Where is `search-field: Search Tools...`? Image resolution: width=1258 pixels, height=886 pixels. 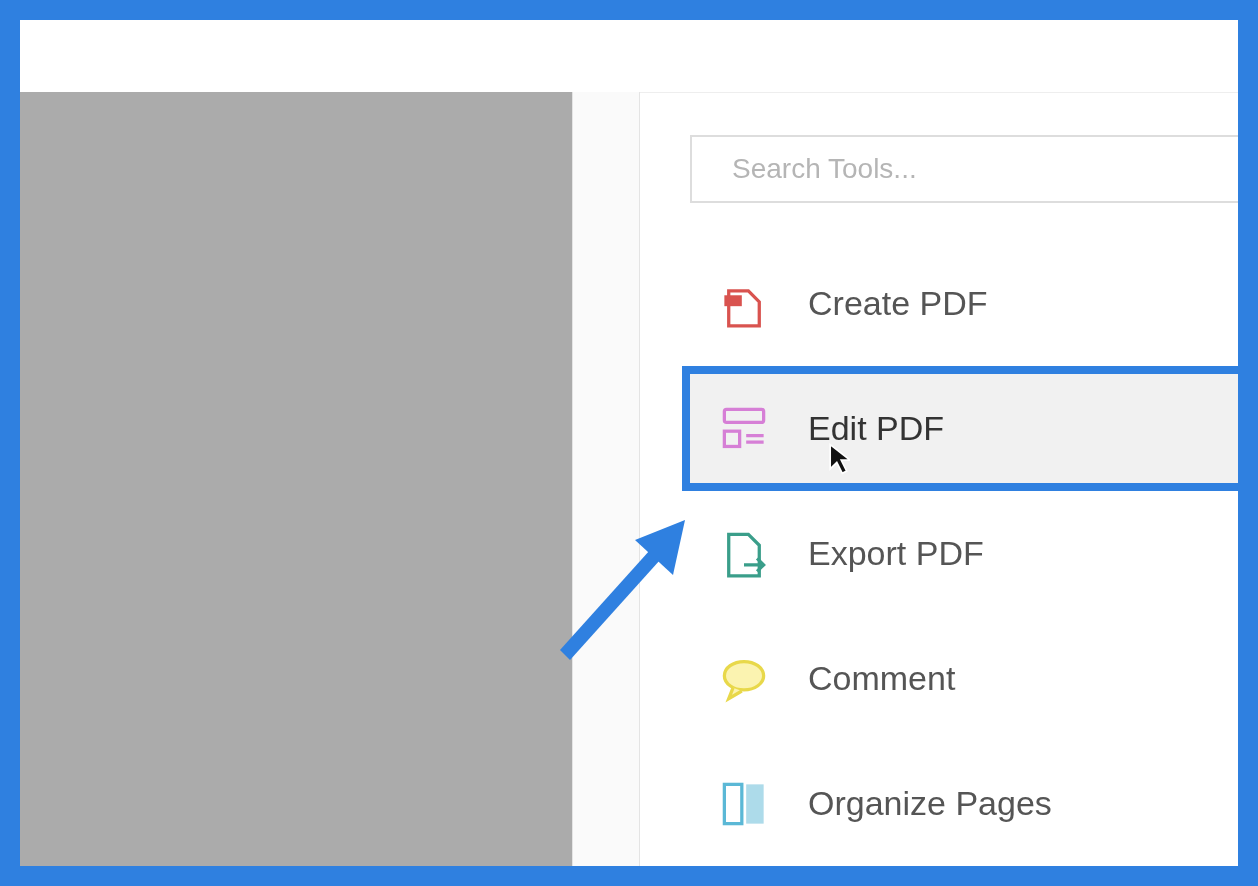 search-field: Search Tools... is located at coordinates (964, 169).